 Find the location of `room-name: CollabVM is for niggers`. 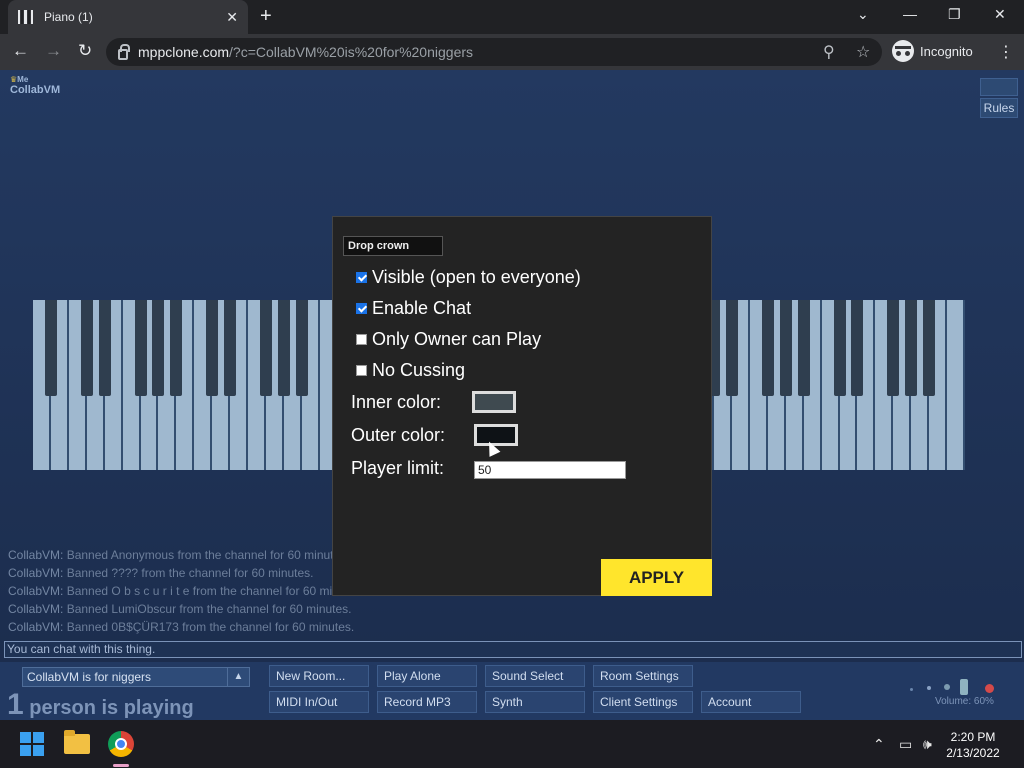

room-name: CollabVM is for niggers is located at coordinates (89, 677).